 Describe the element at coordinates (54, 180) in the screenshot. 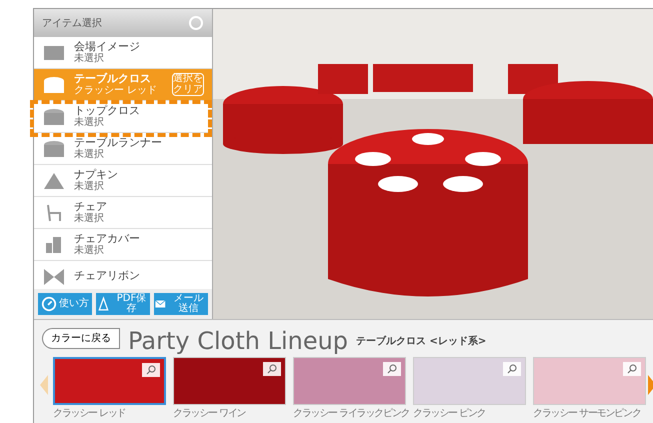

I see `triangle-icon` at that location.